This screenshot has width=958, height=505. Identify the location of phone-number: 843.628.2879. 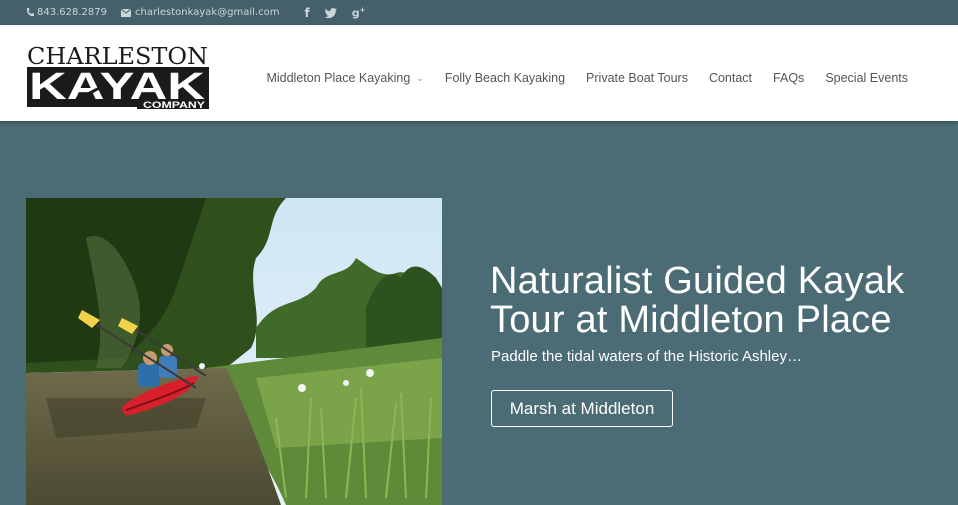
(72, 12).